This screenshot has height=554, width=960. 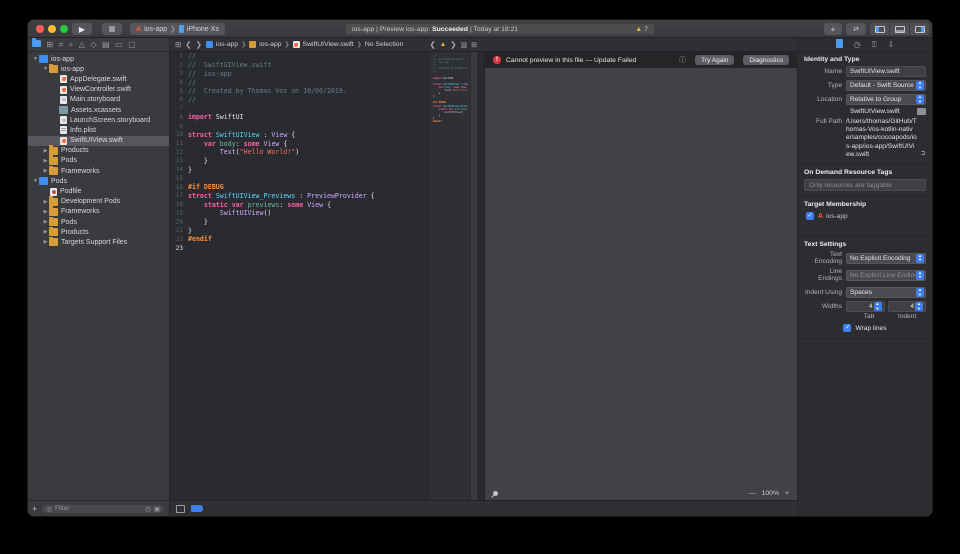 What do you see at coordinates (495, 493) in the screenshot?
I see `pin-preview-icon` at bounding box center [495, 493].